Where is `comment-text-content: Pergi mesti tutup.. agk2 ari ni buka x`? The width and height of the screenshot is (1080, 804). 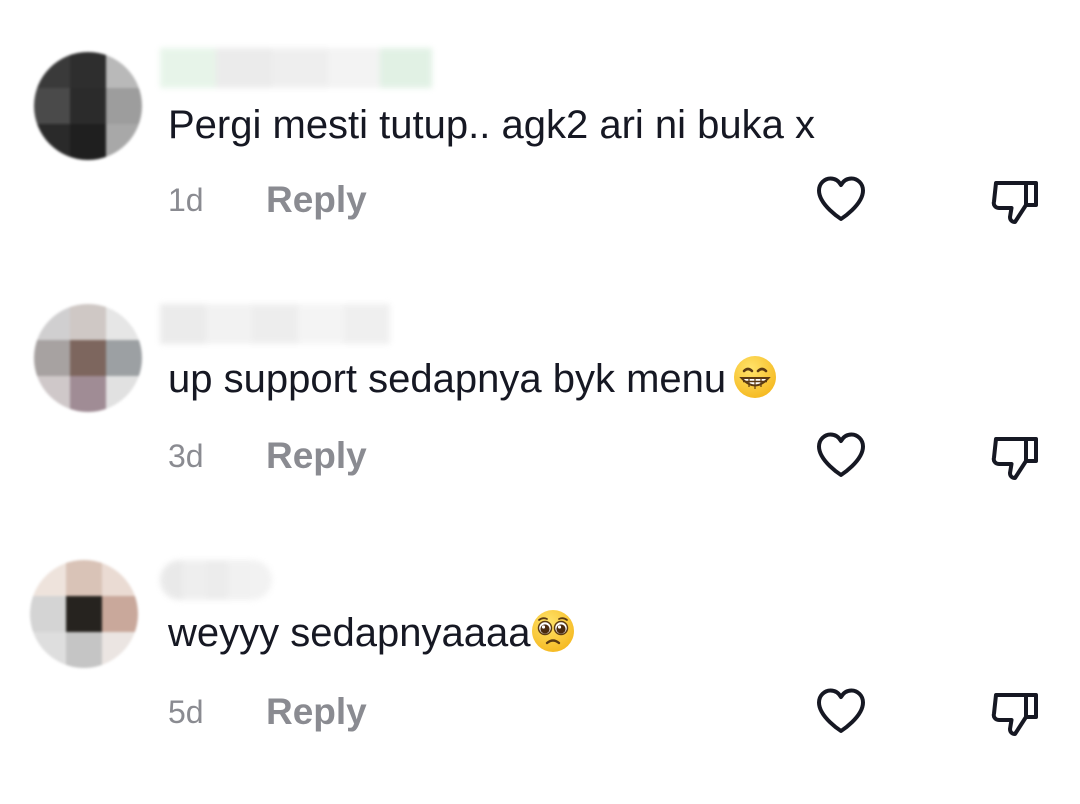
comment-text-content: Pergi mesti tutup.. agk2 ari ni buka x is located at coordinates (491, 125).